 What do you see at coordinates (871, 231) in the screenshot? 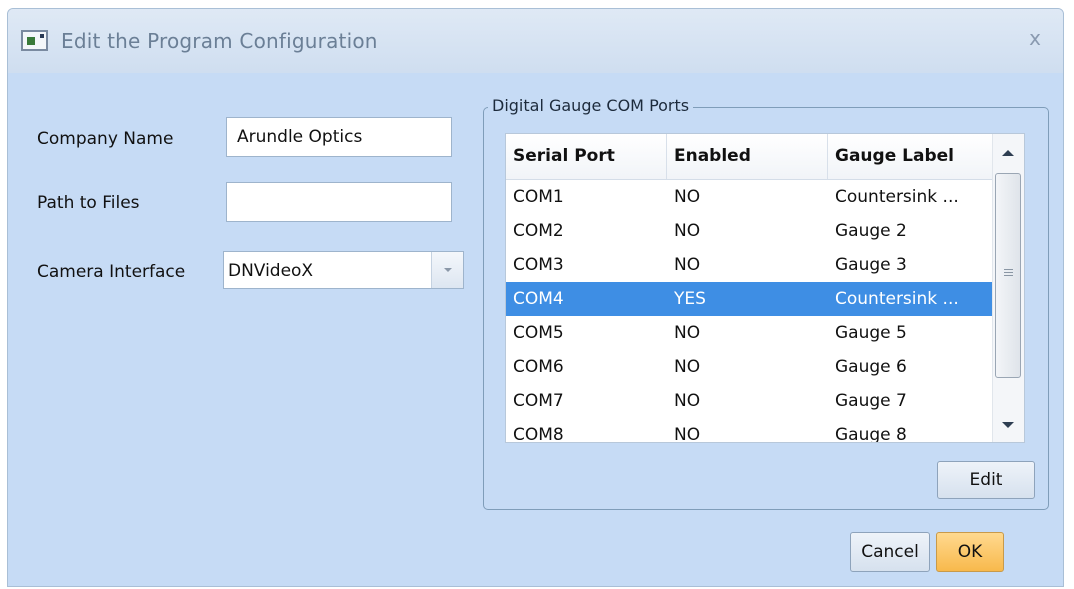
I see `gauge-label-cell: Gauge 2` at bounding box center [871, 231].